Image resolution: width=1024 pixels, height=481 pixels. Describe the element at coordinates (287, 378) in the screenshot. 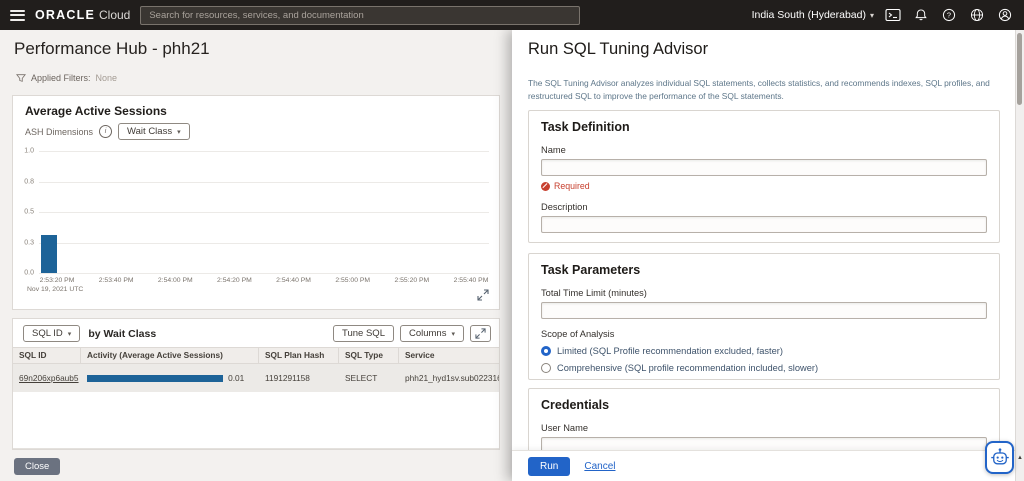

I see `plan-hash-cell: 1191291158` at that location.